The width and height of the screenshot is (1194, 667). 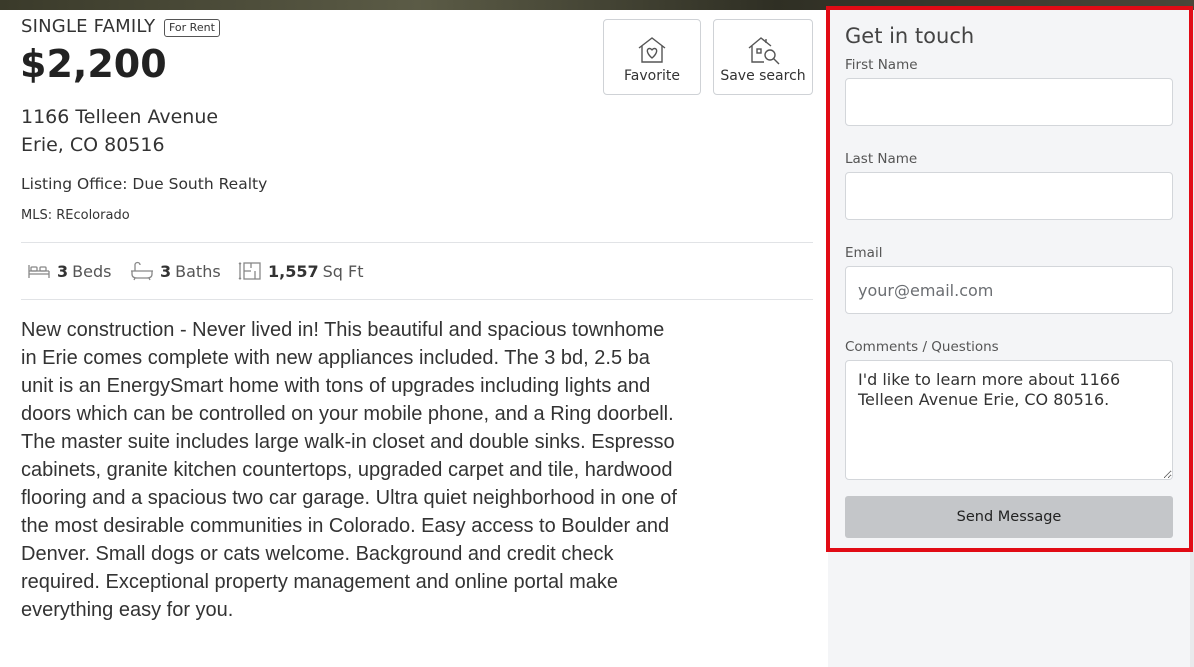 I want to click on first-name-label: First Name, so click(x=881, y=65).